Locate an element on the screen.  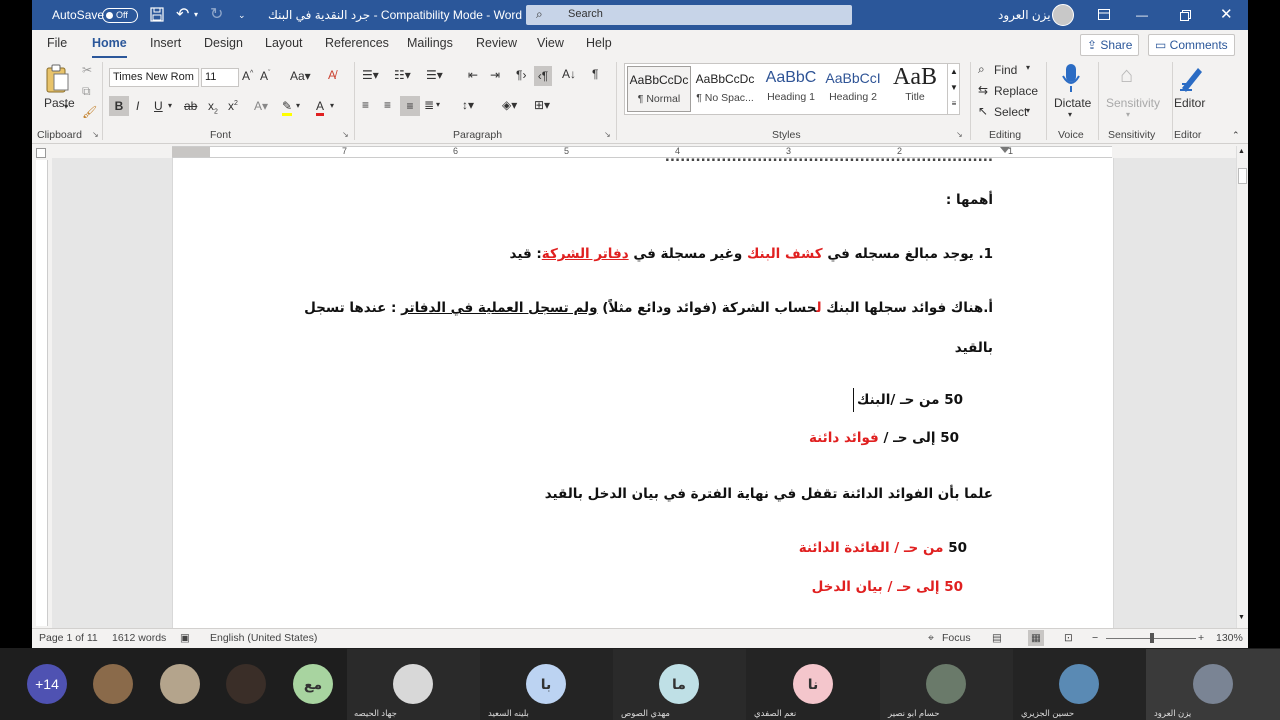
tab-home: Home is located at coordinates (109, 47).